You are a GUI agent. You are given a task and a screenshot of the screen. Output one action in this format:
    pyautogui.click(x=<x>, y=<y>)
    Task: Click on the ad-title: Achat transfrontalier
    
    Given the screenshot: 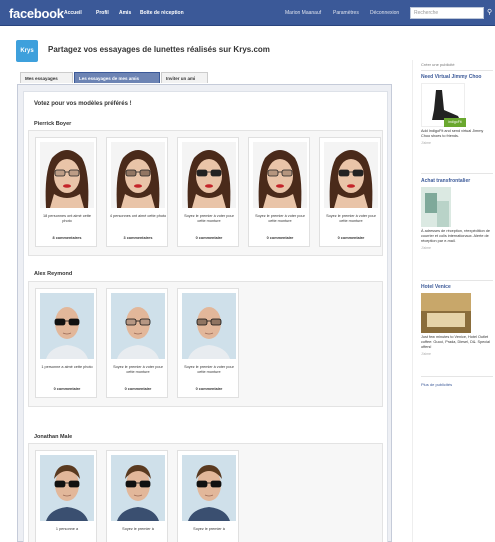 What is the action you would take?
    pyautogui.click(x=456, y=181)
    